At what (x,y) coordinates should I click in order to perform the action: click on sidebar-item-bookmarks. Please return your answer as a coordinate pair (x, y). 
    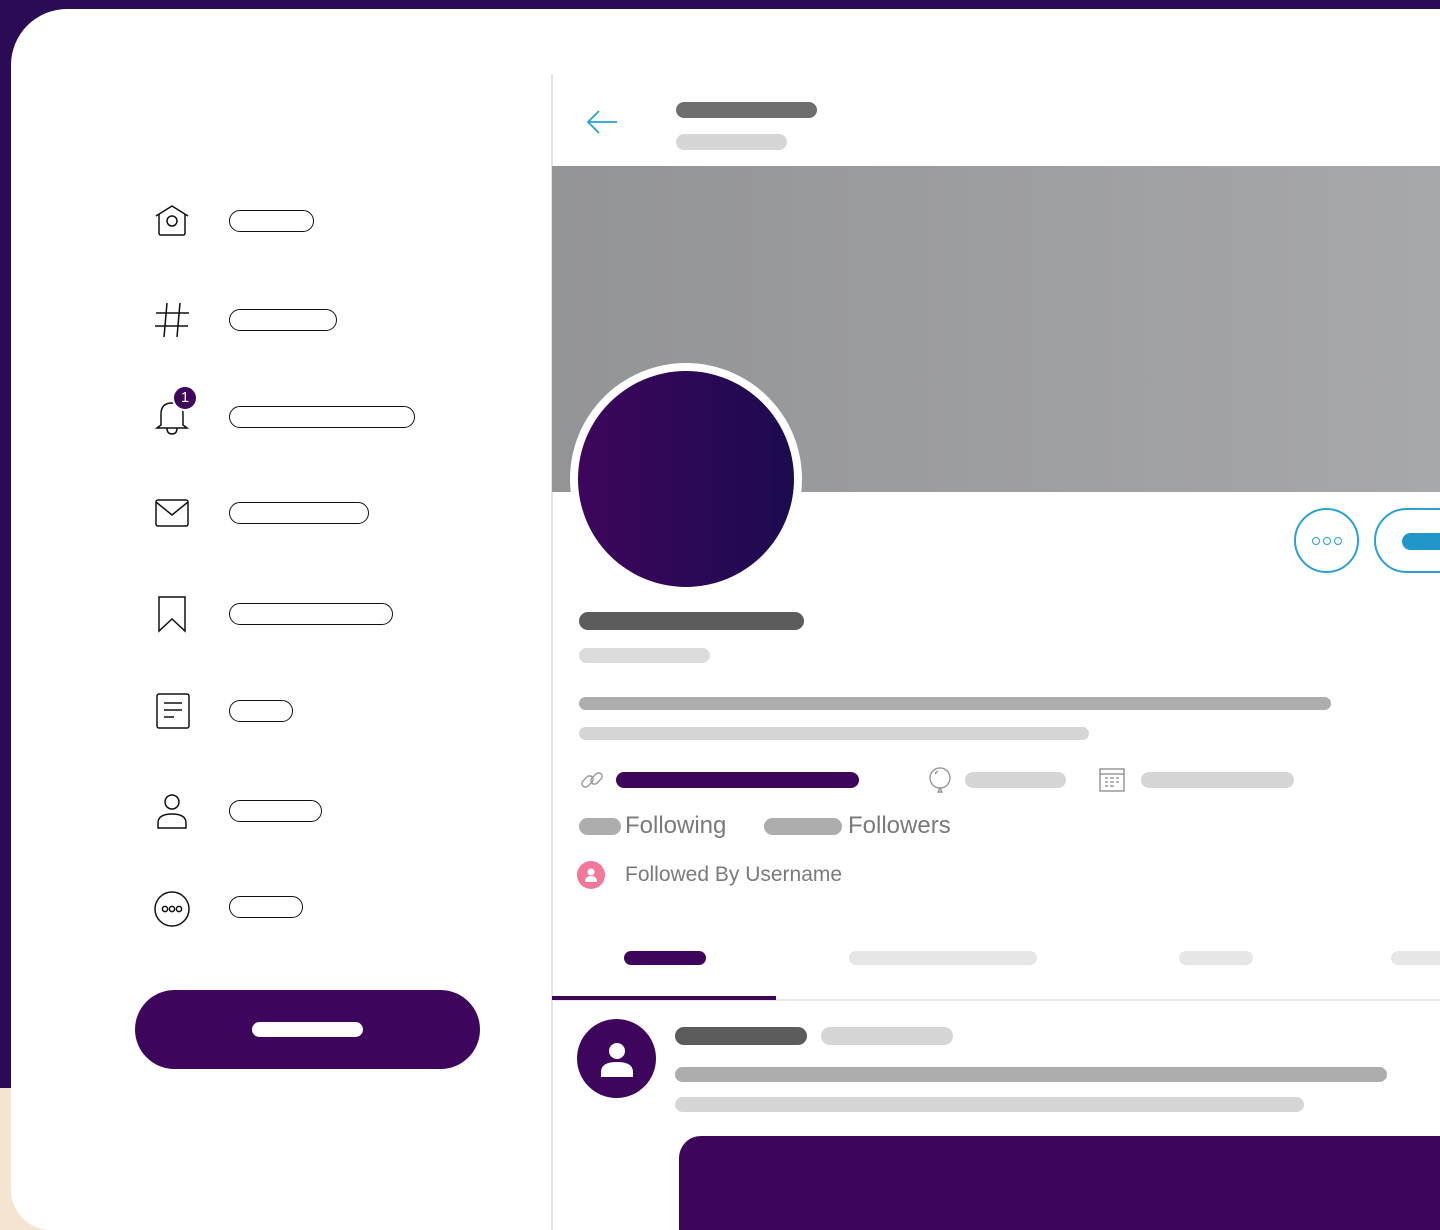
    Looking at the image, I should click on (271, 622).